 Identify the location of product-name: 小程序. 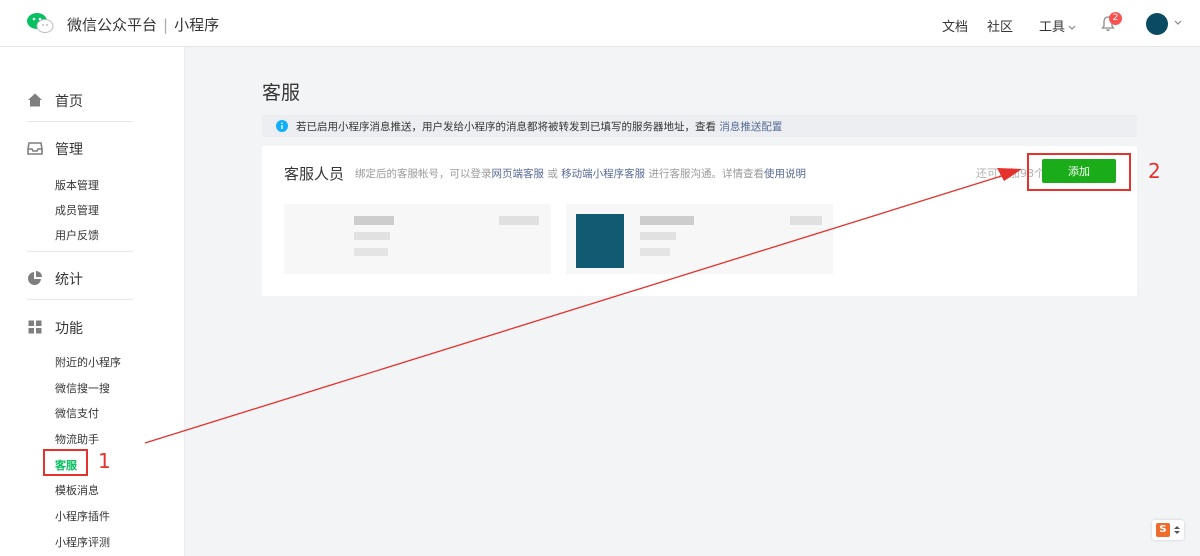
(197, 25).